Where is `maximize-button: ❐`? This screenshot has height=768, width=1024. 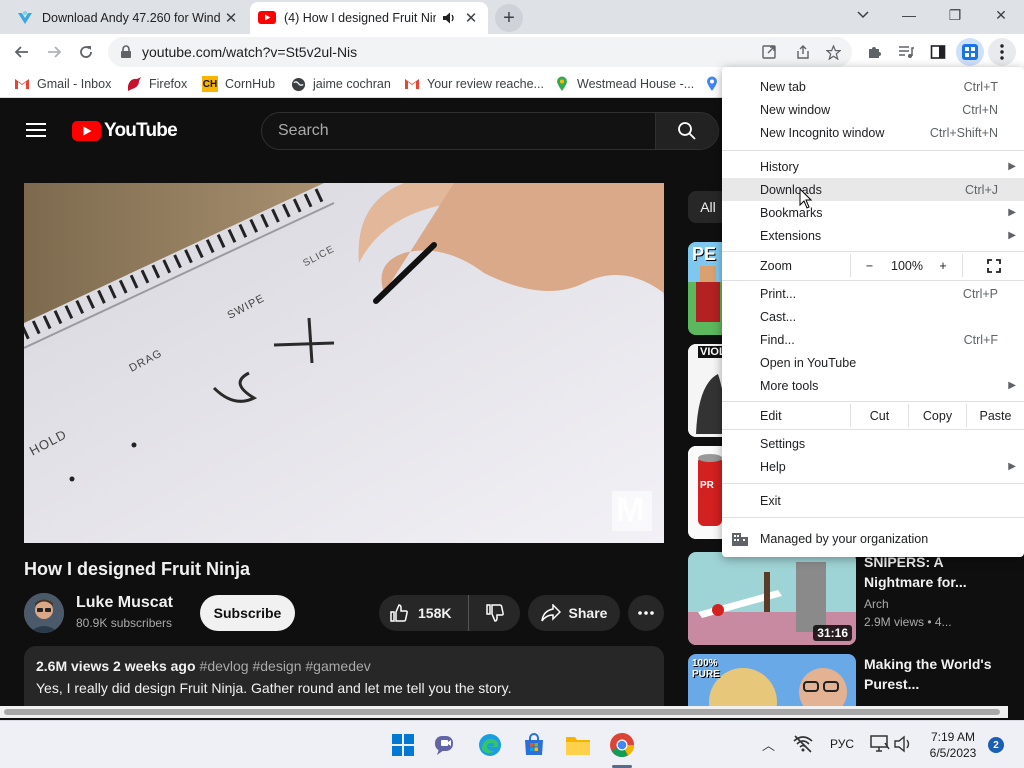
maximize-button: ❐ is located at coordinates (955, 15).